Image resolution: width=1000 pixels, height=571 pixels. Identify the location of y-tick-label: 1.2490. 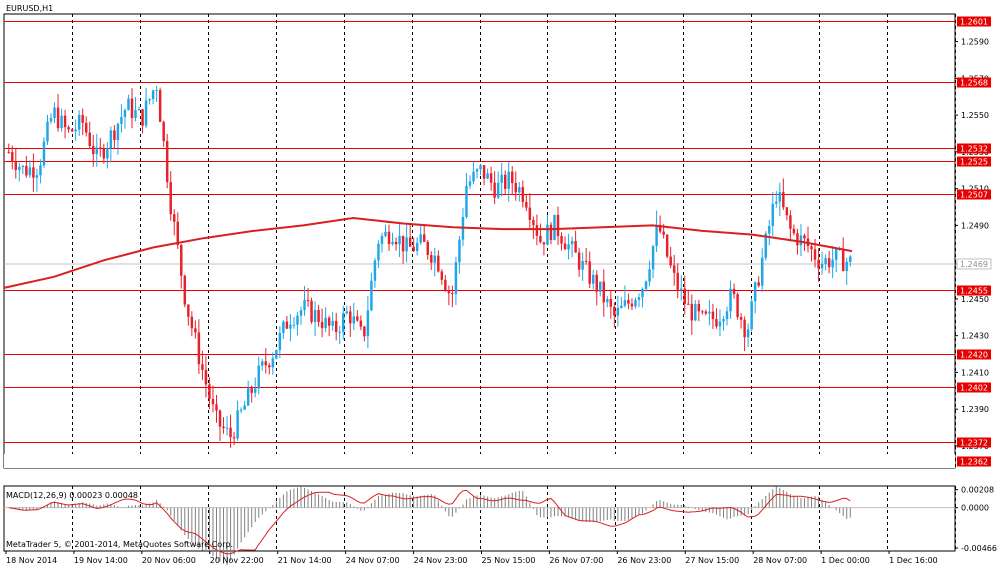
(975, 225).